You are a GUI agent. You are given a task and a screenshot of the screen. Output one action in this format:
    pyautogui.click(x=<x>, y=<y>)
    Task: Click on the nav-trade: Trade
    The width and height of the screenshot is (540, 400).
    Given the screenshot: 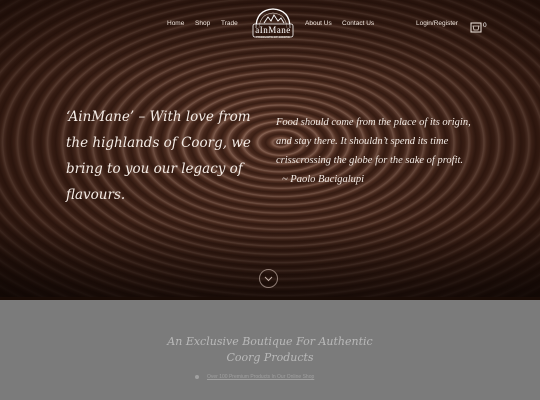 What is the action you would take?
    pyautogui.click(x=229, y=23)
    